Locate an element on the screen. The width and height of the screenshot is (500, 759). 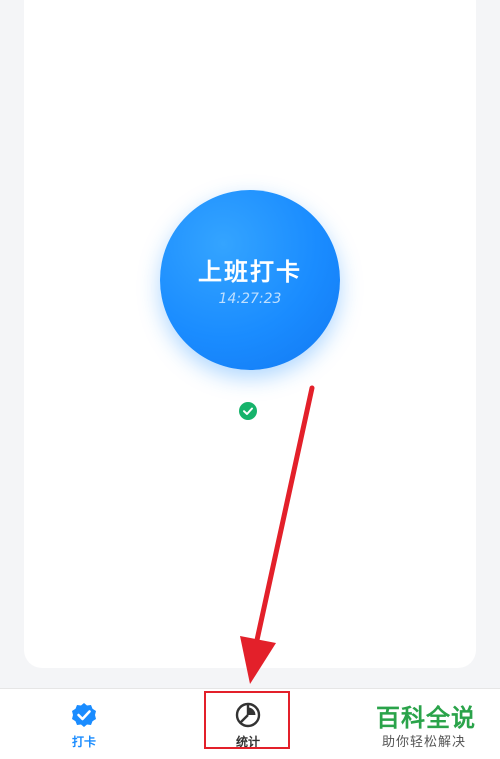
watermark-subtitle: 助你轻松解决 is located at coordinates (424, 742).